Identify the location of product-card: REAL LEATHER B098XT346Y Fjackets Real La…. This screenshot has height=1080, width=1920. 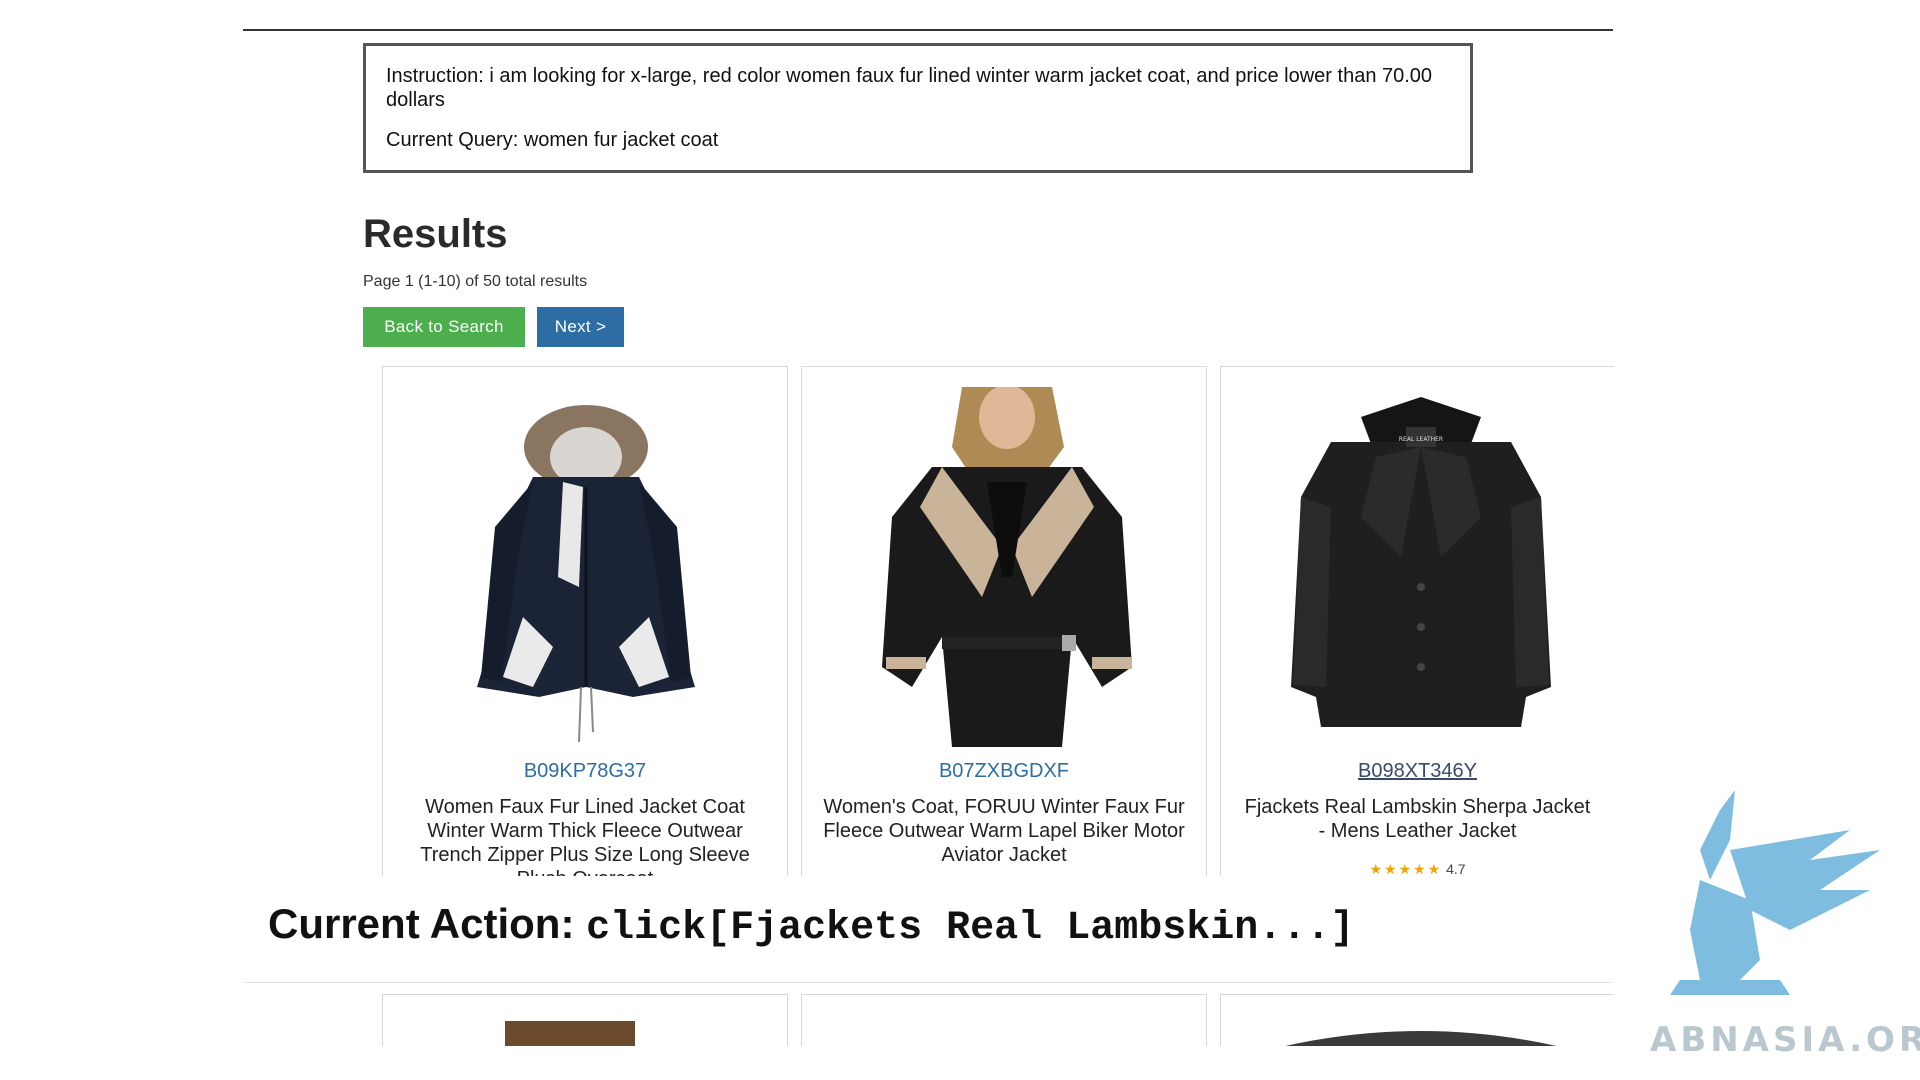
(1417, 621).